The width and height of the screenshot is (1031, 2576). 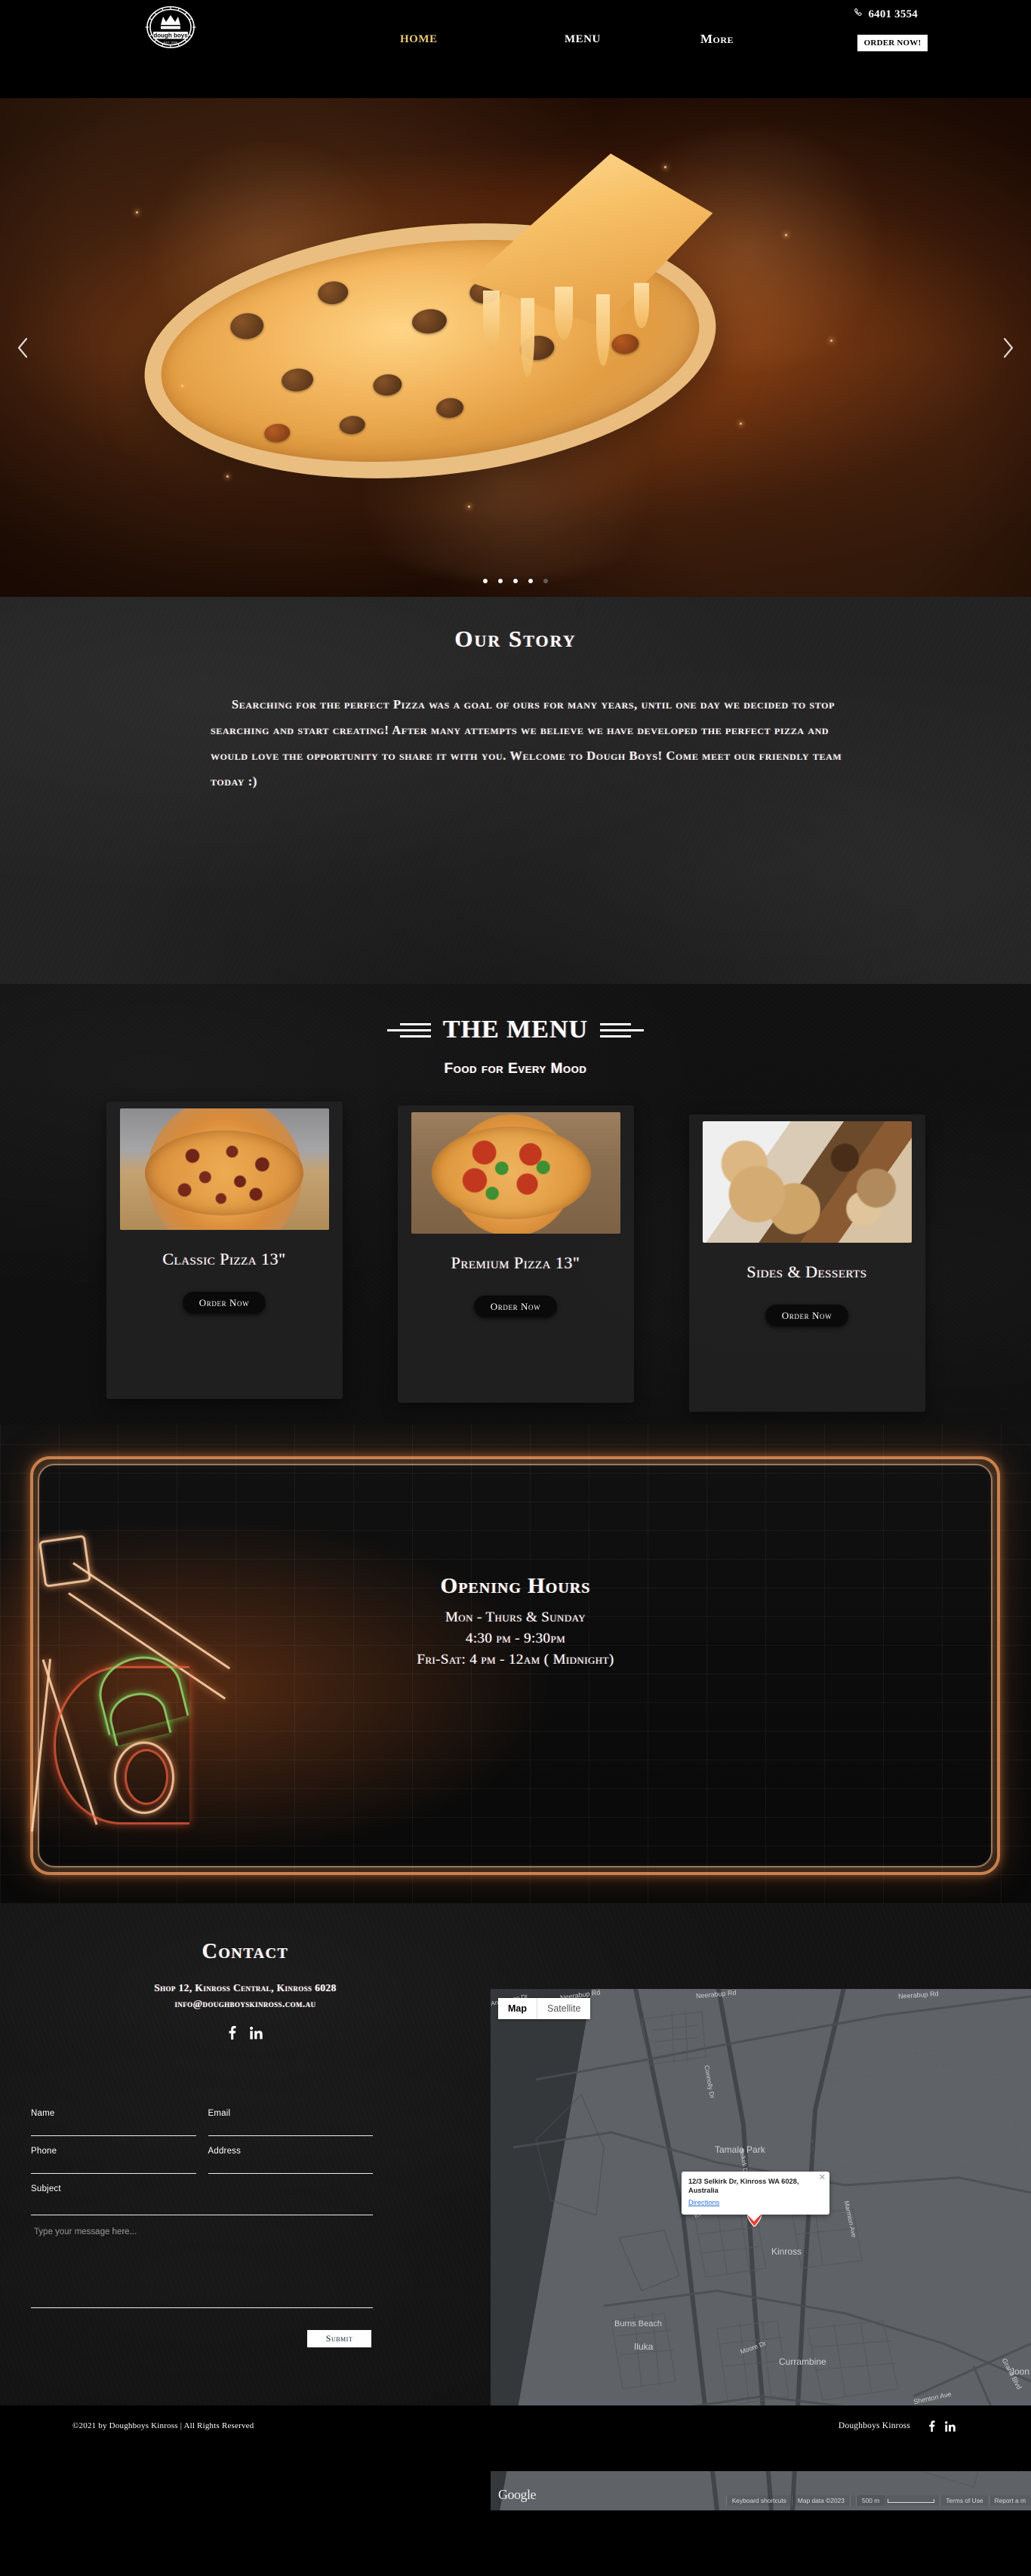 I want to click on slider-prev-button, so click(x=23, y=348).